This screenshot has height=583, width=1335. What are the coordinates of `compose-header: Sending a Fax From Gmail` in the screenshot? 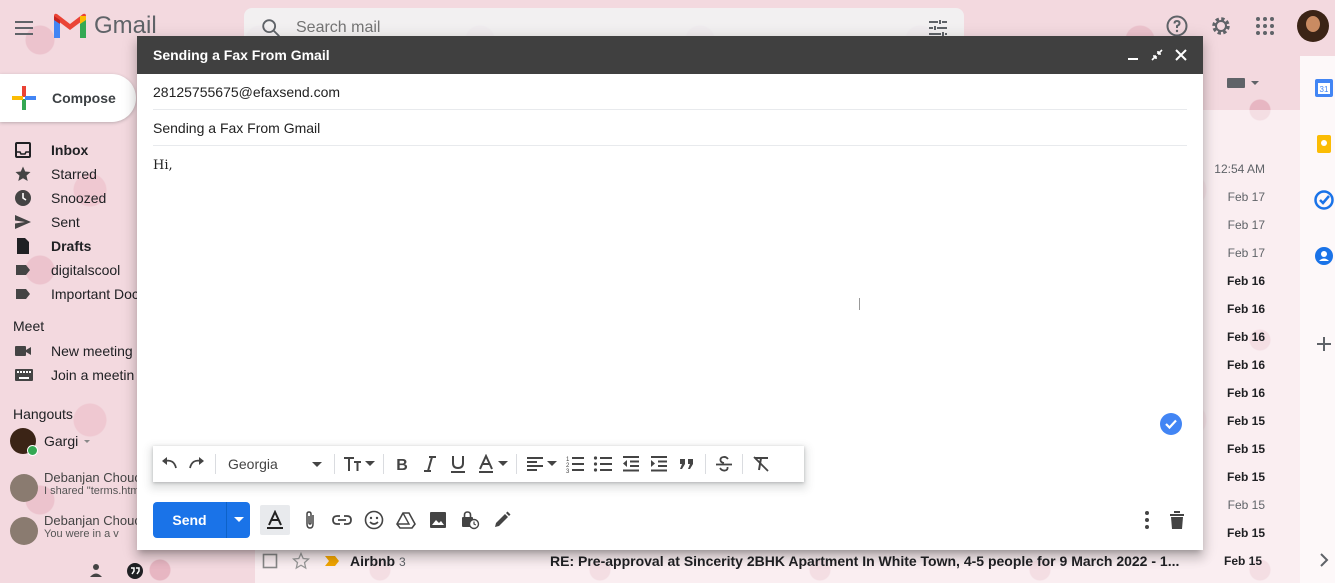 It's located at (670, 55).